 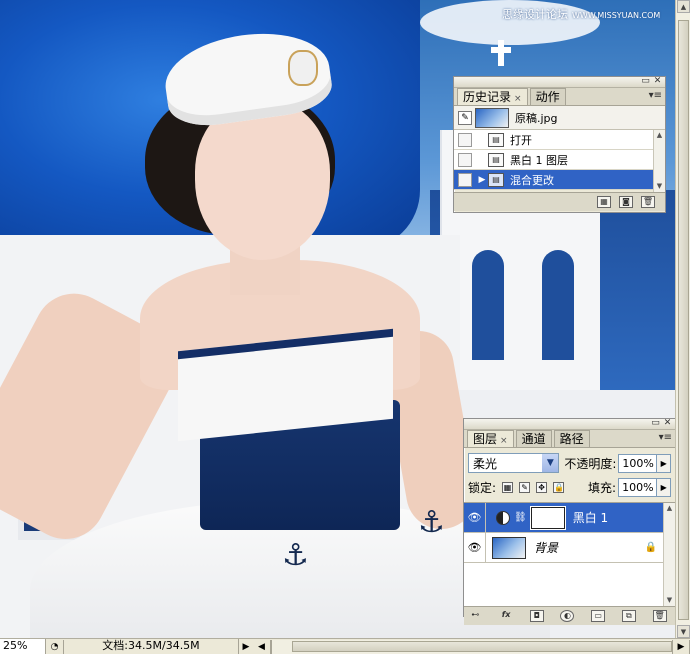 I want to click on history-state-bw-layer: ▤ 黑白 1 图层, so click(x=559, y=160).